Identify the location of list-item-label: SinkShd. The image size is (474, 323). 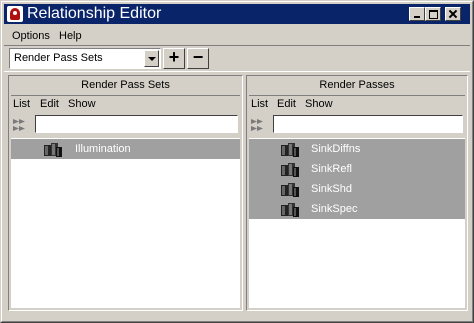
(331, 189).